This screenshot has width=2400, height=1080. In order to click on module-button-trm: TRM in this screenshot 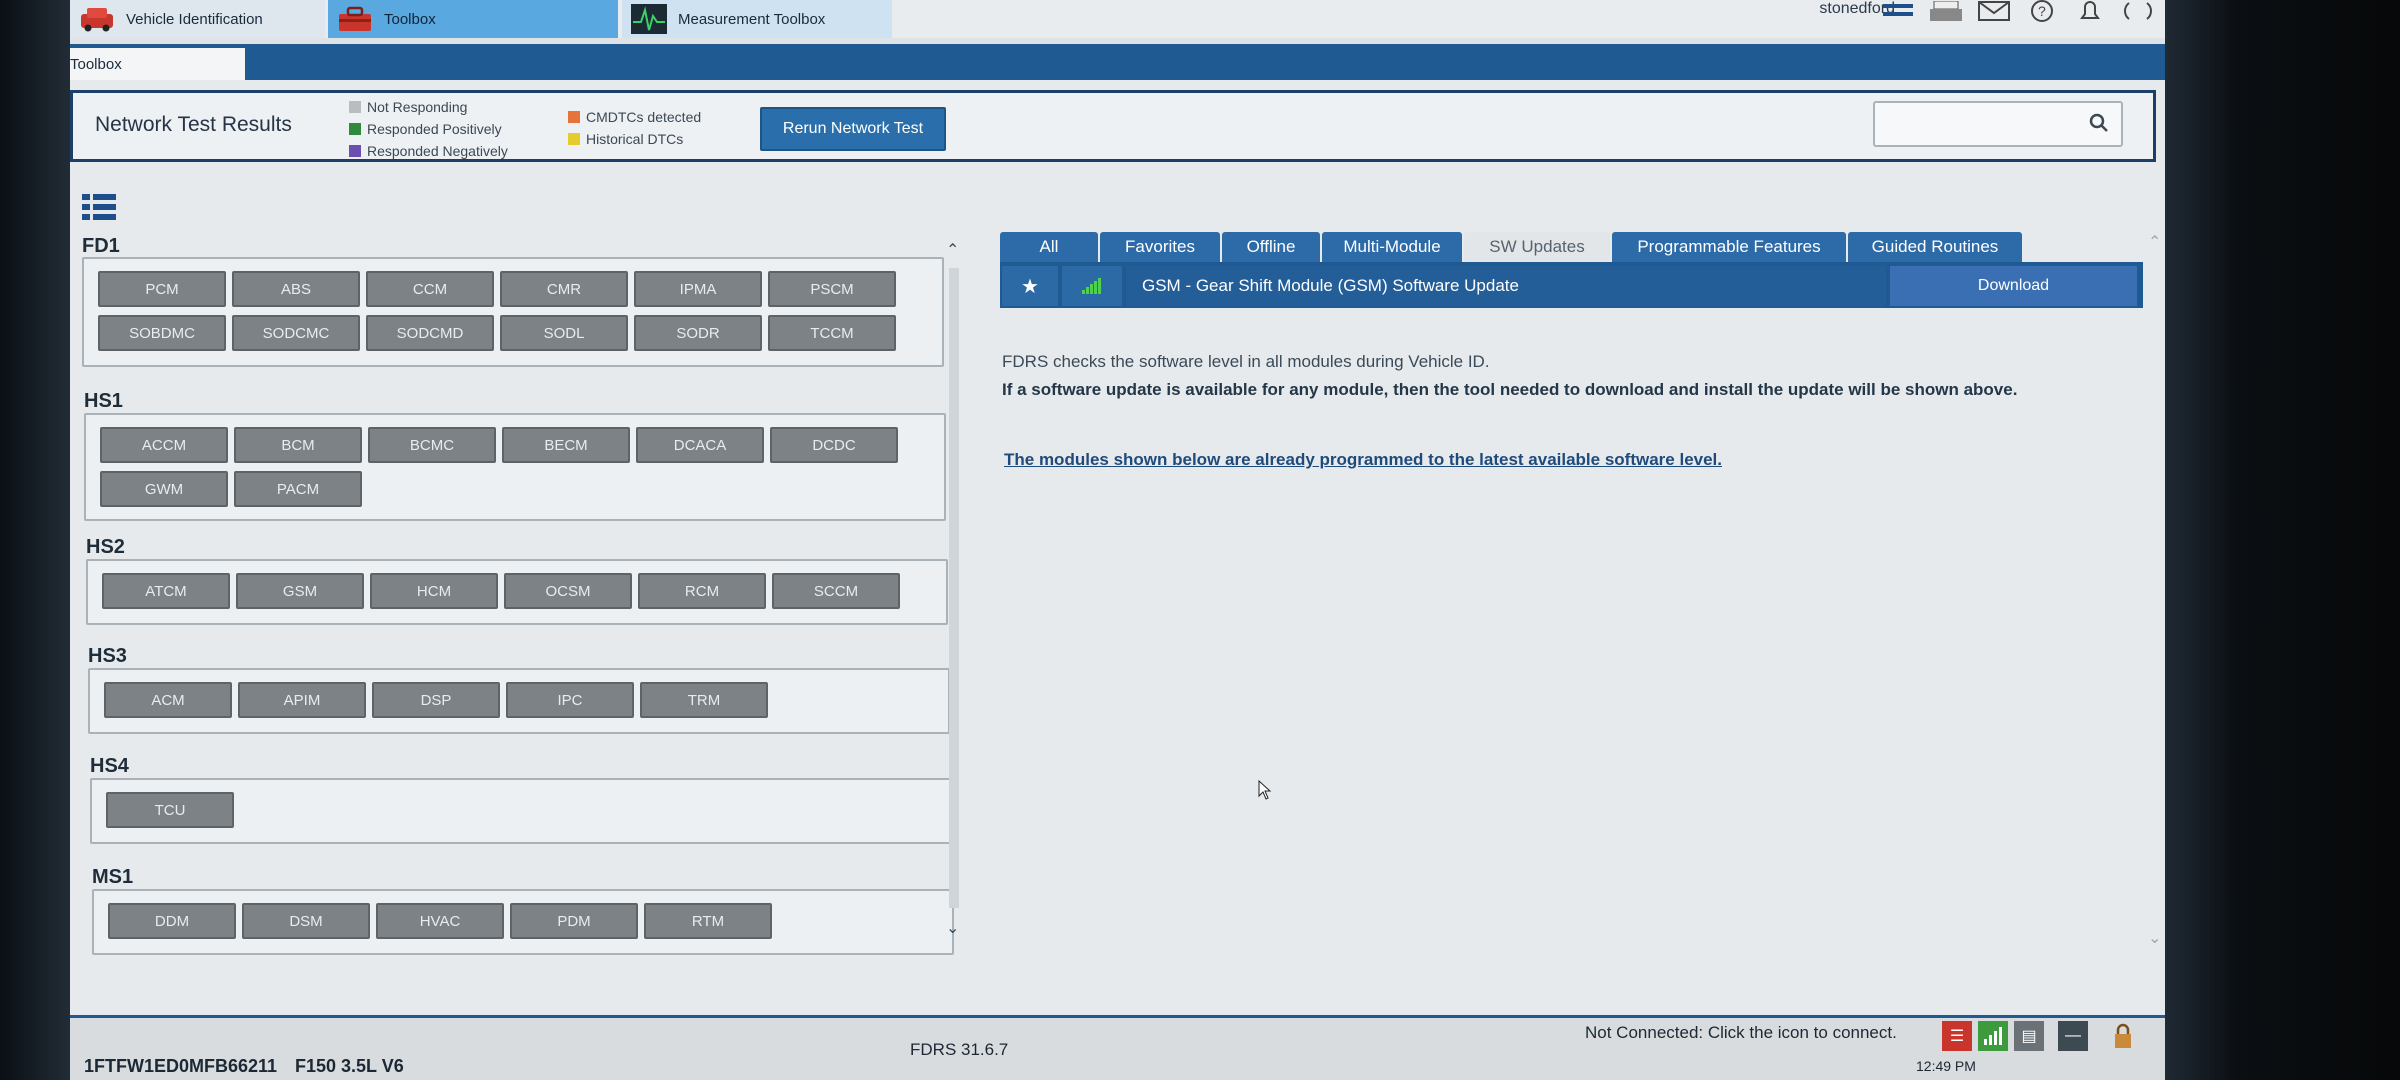, I will do `click(704, 700)`.